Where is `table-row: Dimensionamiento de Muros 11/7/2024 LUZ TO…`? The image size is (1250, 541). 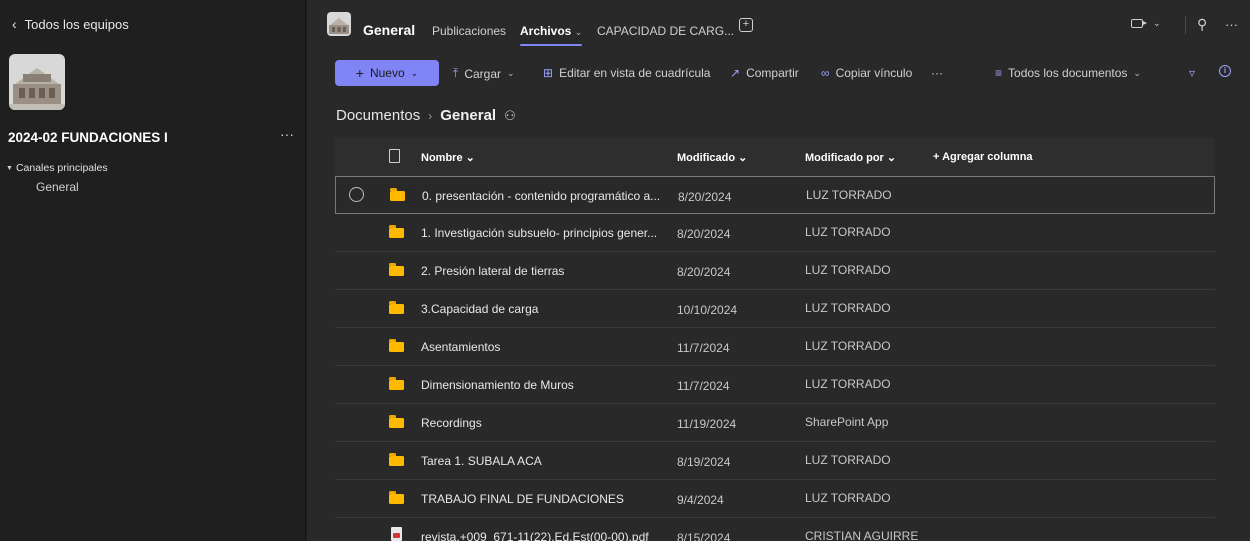 table-row: Dimensionamiento de Muros 11/7/2024 LUZ TO… is located at coordinates (775, 385).